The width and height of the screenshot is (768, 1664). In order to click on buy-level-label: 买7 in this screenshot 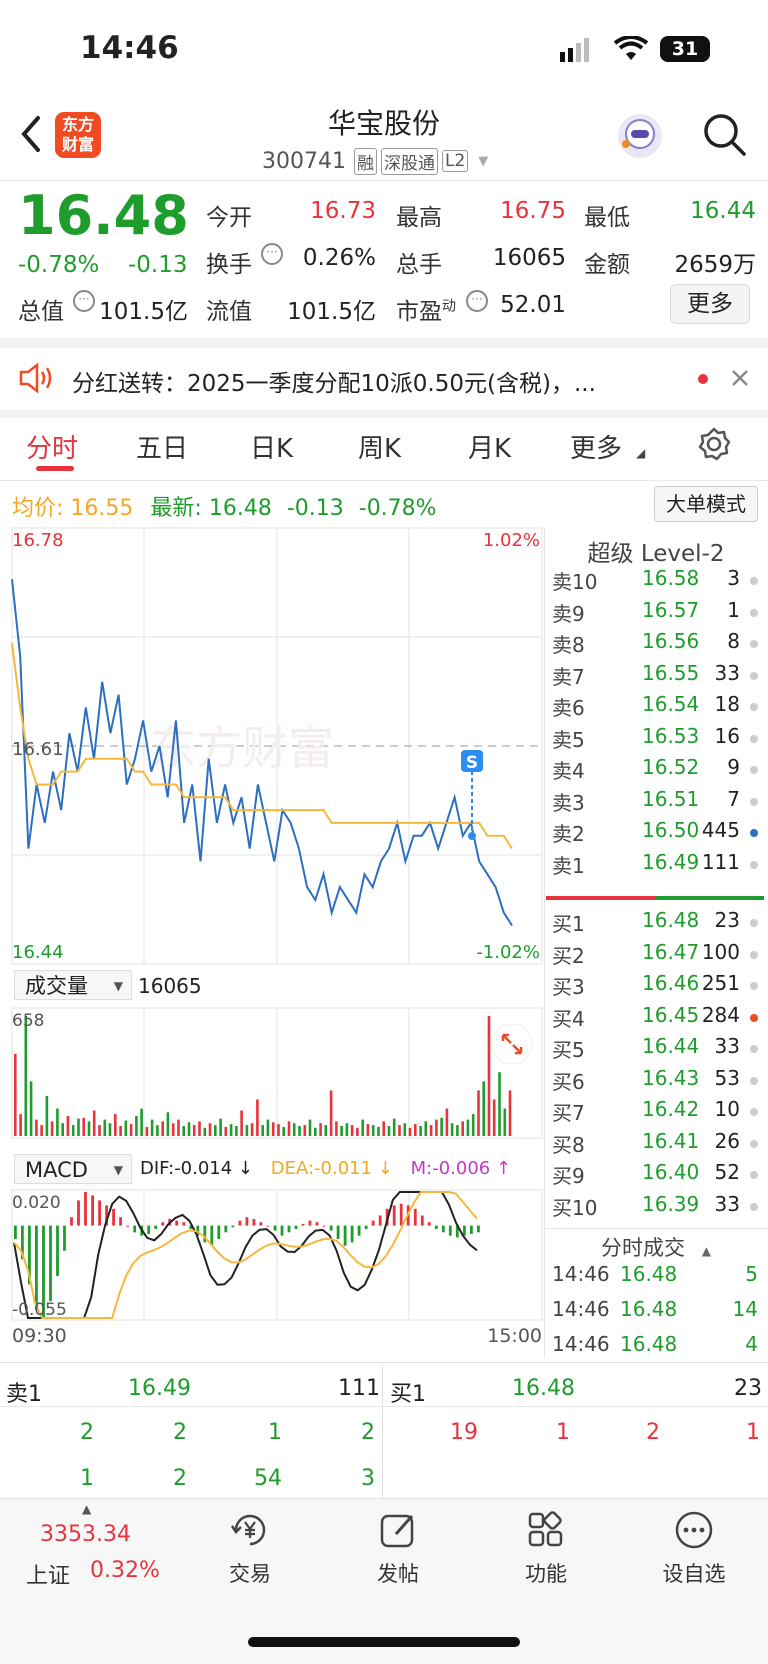, I will do `click(568, 1113)`.